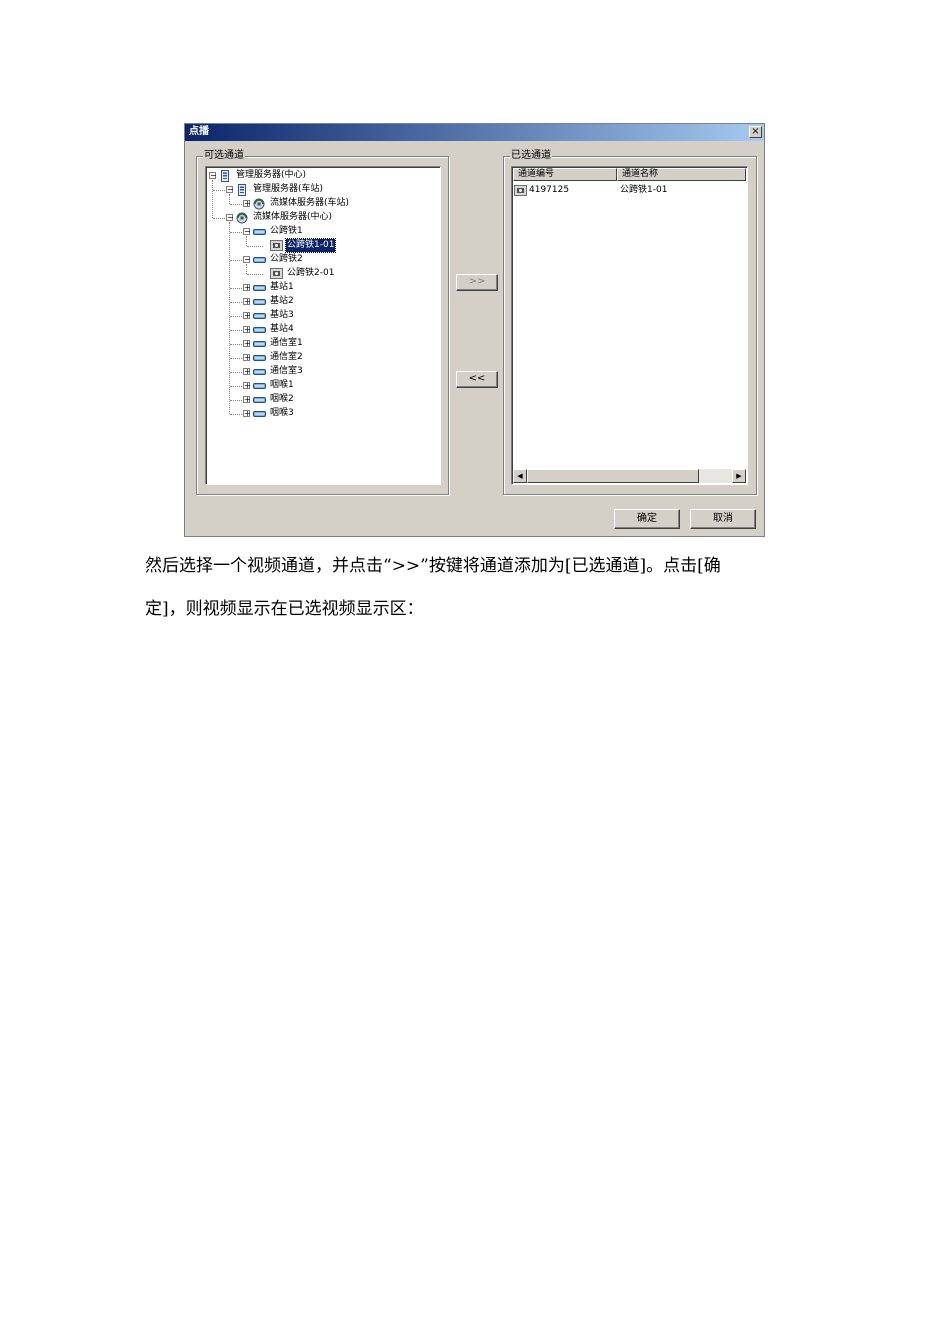  I want to click on tree-node: − 流媒体服务器(中心), so click(321, 217).